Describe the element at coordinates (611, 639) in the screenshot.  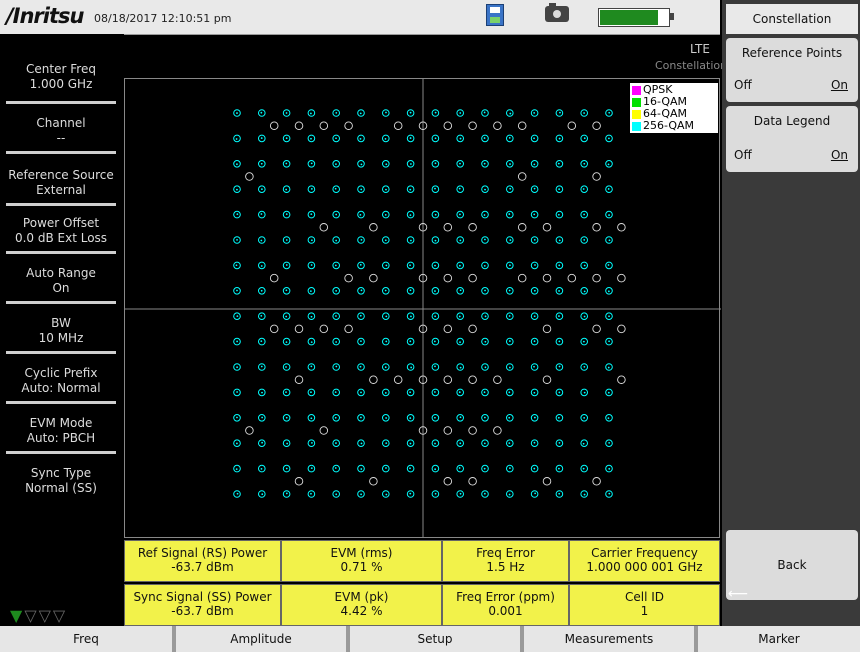
I see `menu-measurements: Measurements` at that location.